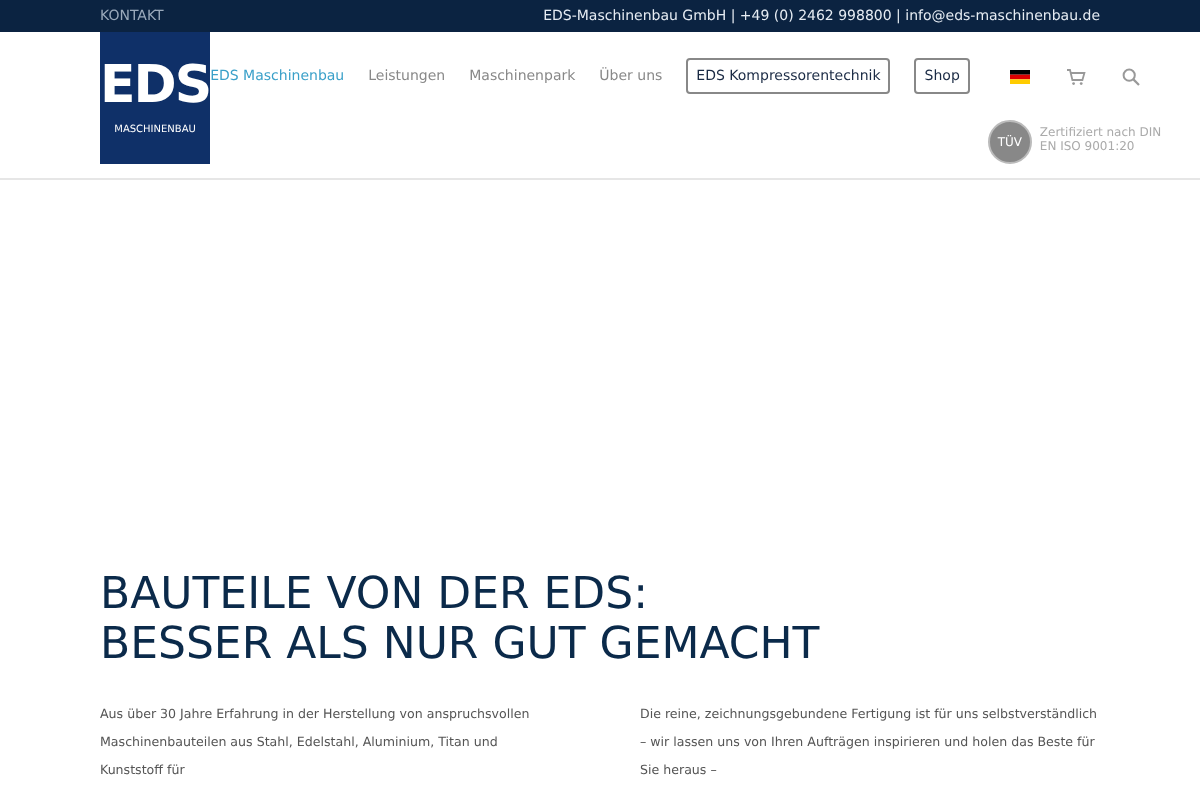  I want to click on cart-icon, so click(1075, 76).